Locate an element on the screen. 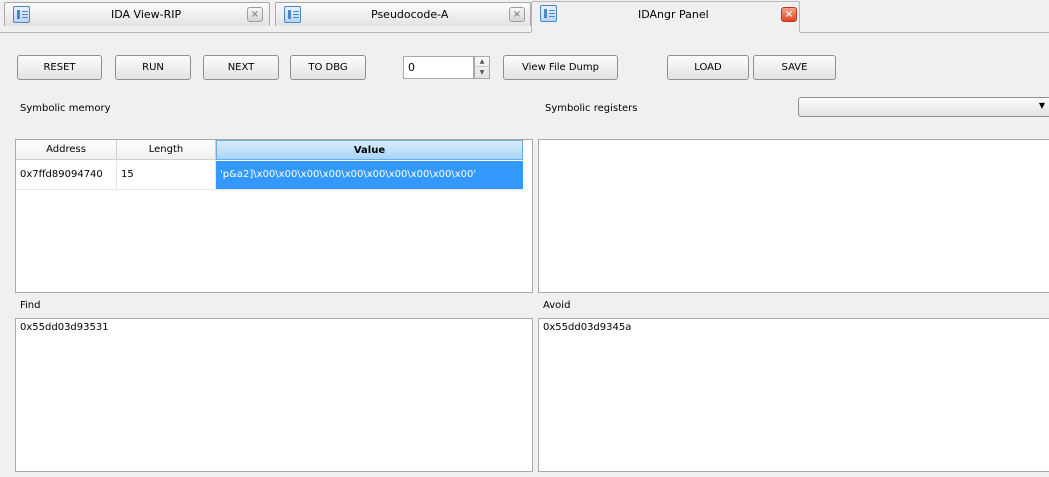 The height and width of the screenshot is (477, 1049). tab-title: IDA View-RIP is located at coordinates (146, 14).